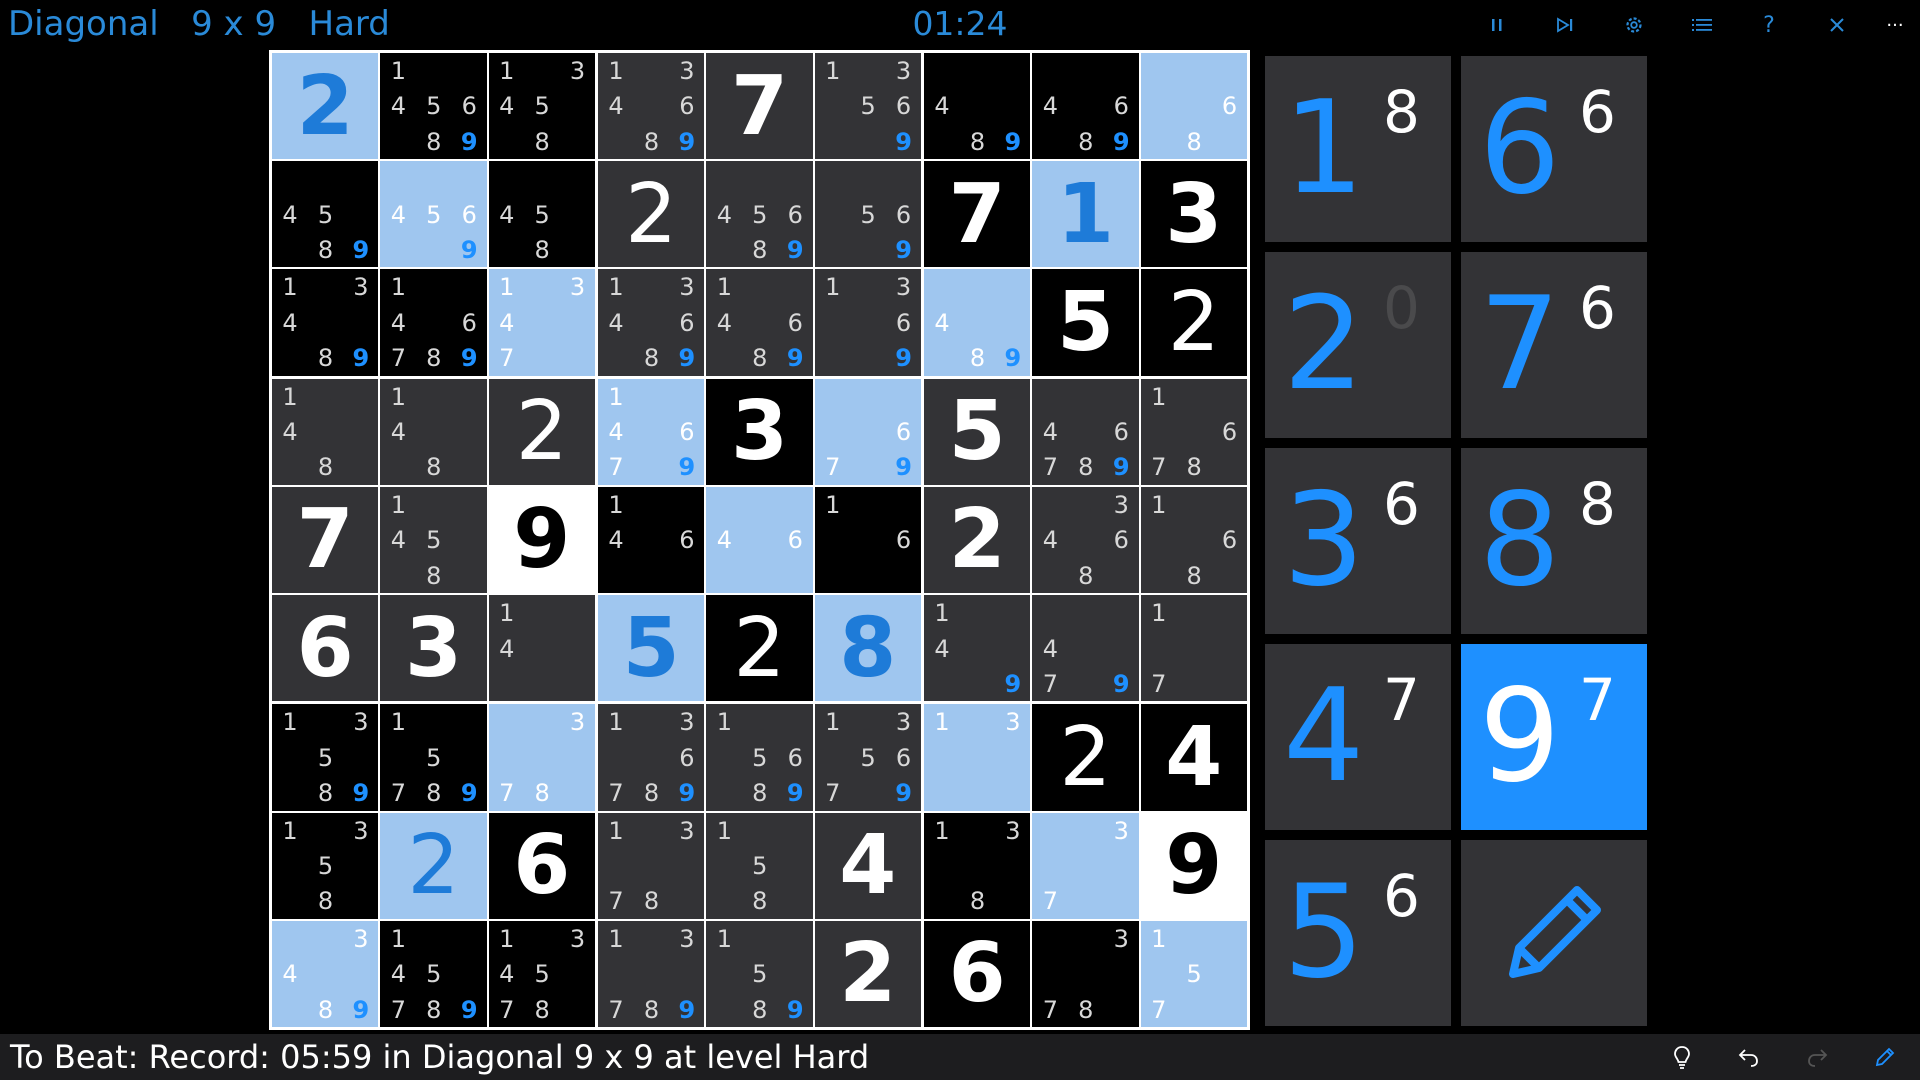  What do you see at coordinates (651, 431) in the screenshot?
I see `cell-r4c4: 1 4 6 7 9` at bounding box center [651, 431].